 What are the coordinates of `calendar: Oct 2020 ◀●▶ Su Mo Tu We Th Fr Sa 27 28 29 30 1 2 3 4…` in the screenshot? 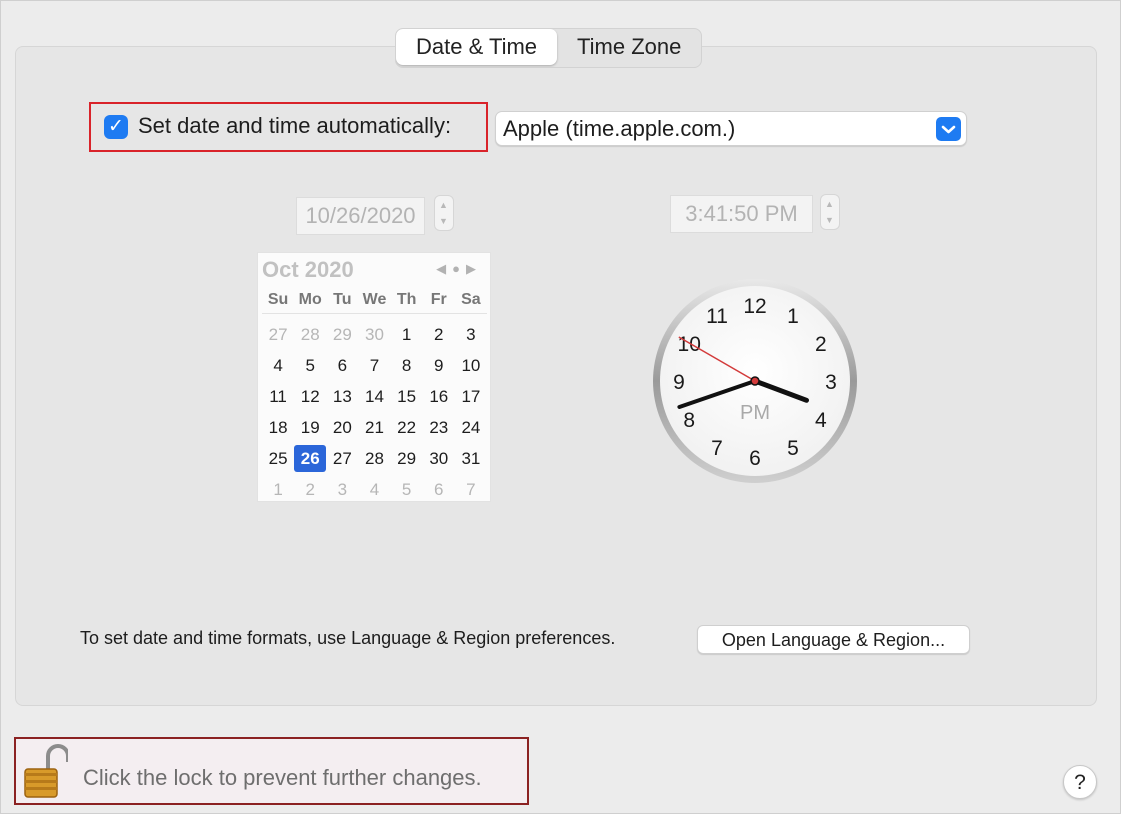 It's located at (374, 377).